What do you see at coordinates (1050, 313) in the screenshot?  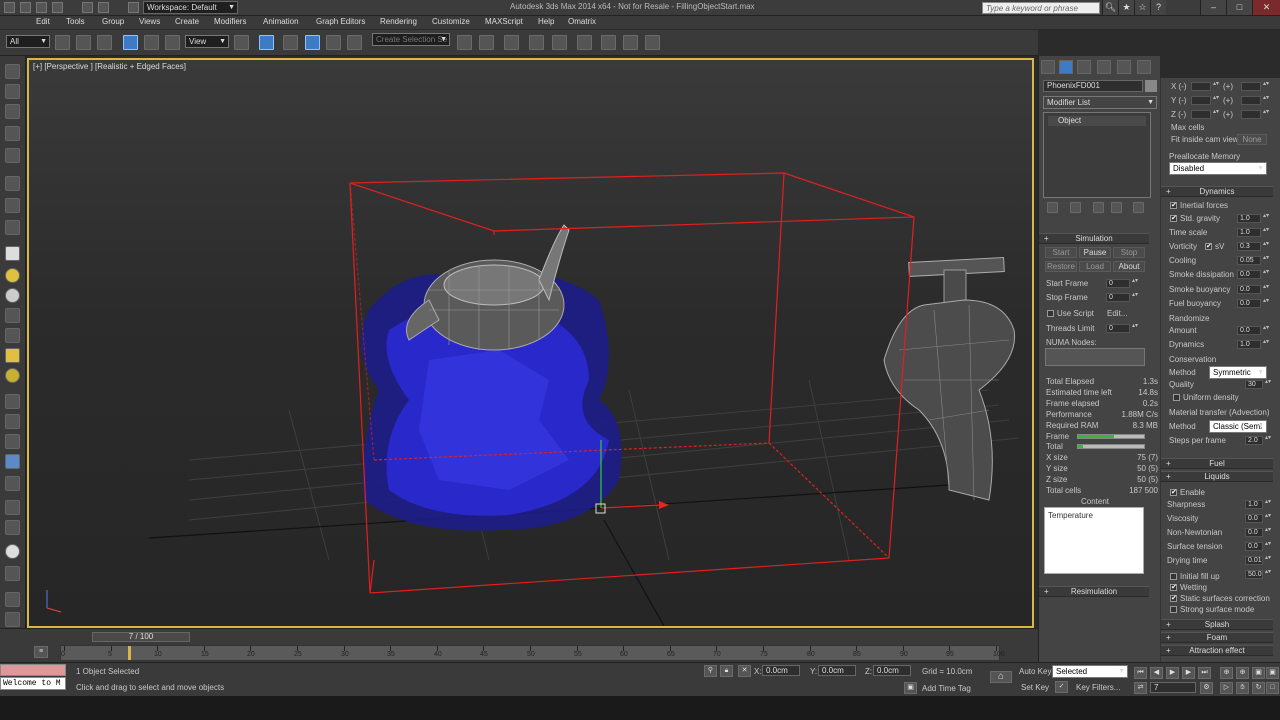 I see `use-script-checkbox` at bounding box center [1050, 313].